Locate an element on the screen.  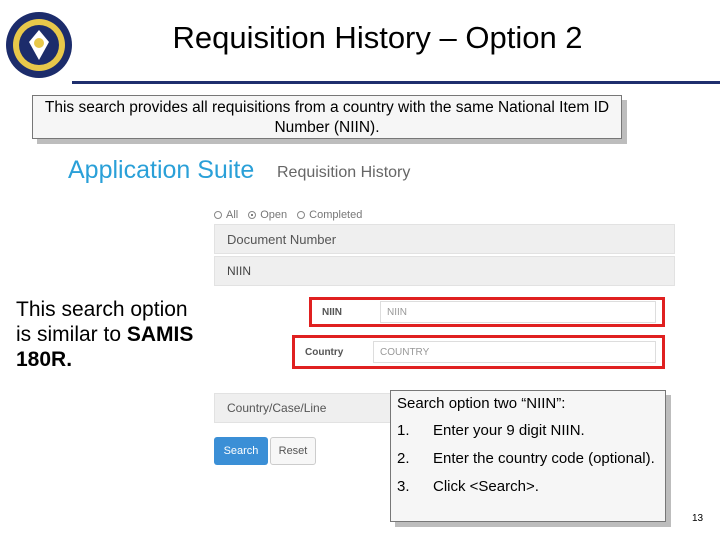
step-item: 2. Enter the country code (optional). is located at coordinates (528, 459).